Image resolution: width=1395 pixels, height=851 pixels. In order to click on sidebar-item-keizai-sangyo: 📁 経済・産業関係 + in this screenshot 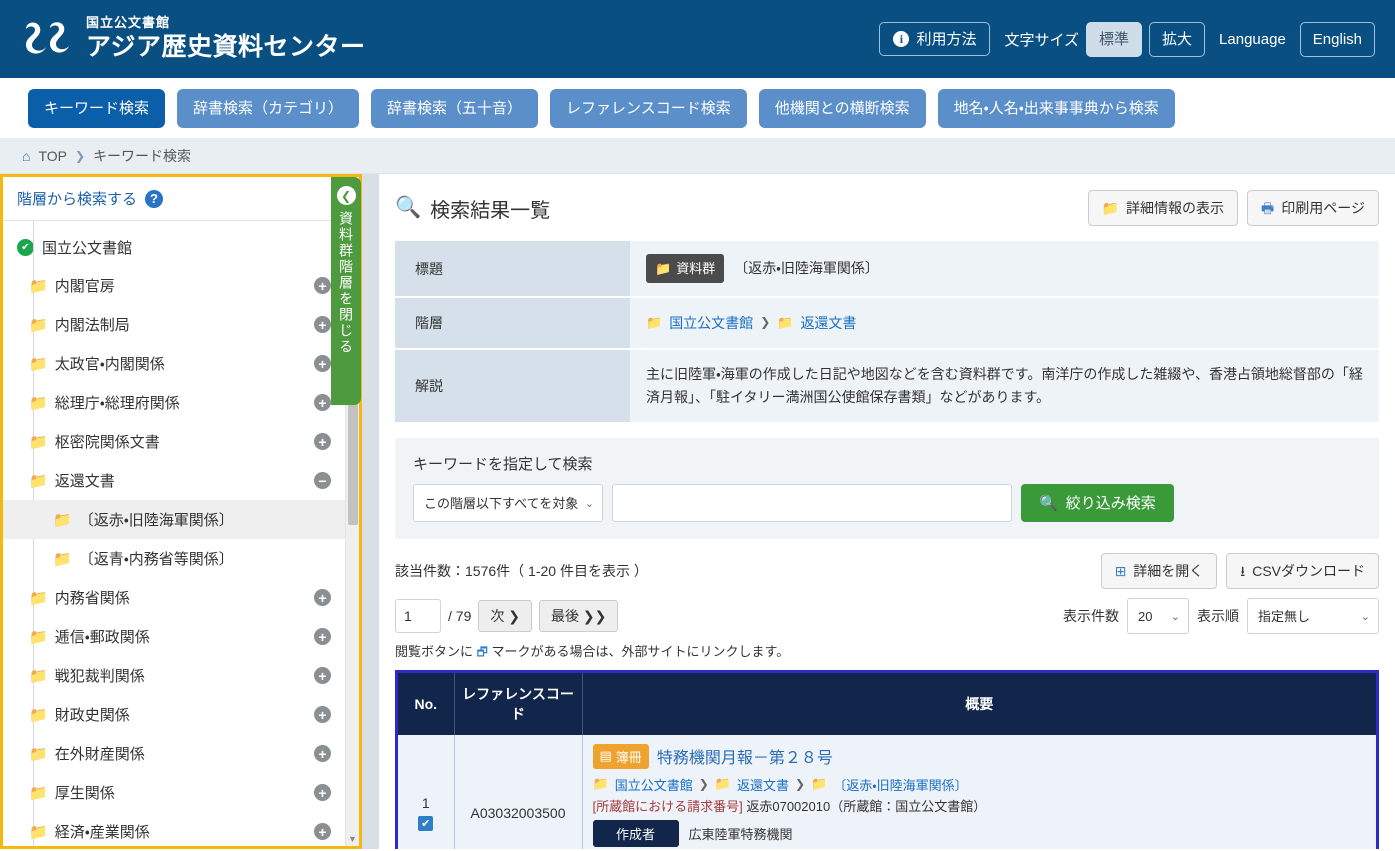, I will do `click(174, 829)`.